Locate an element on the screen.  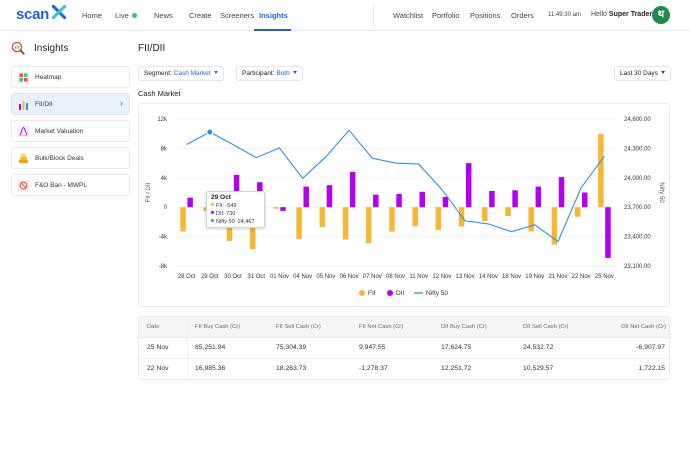
nav-screeners: Screeners is located at coordinates (237, 15).